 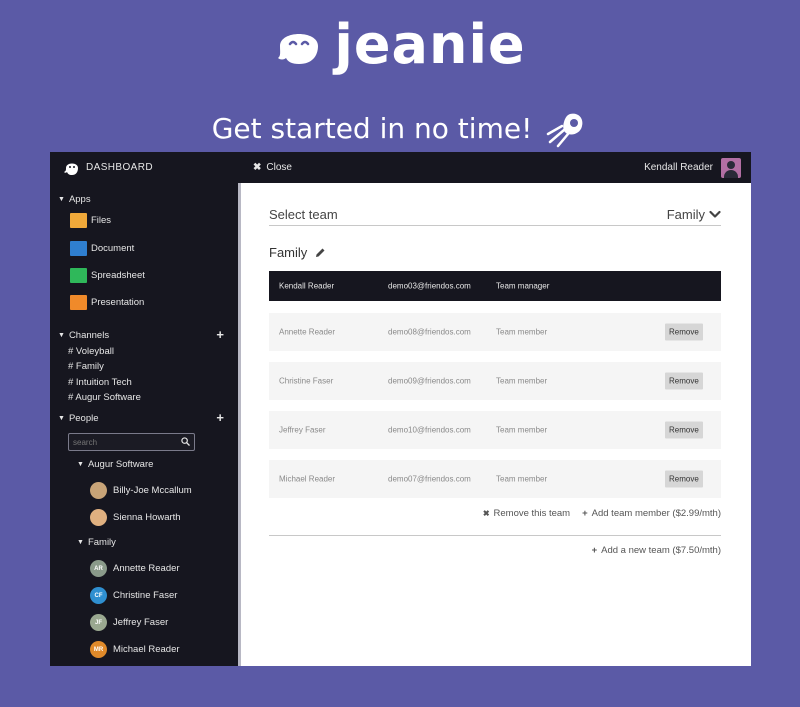 I want to click on avatar: AR, so click(x=98, y=568).